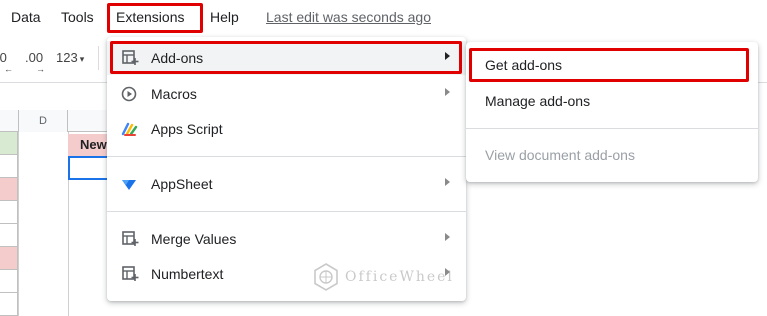 The width and height of the screenshot is (767, 316). What do you see at coordinates (67, 57) in the screenshot?
I see `more-formats-label: 123` at bounding box center [67, 57].